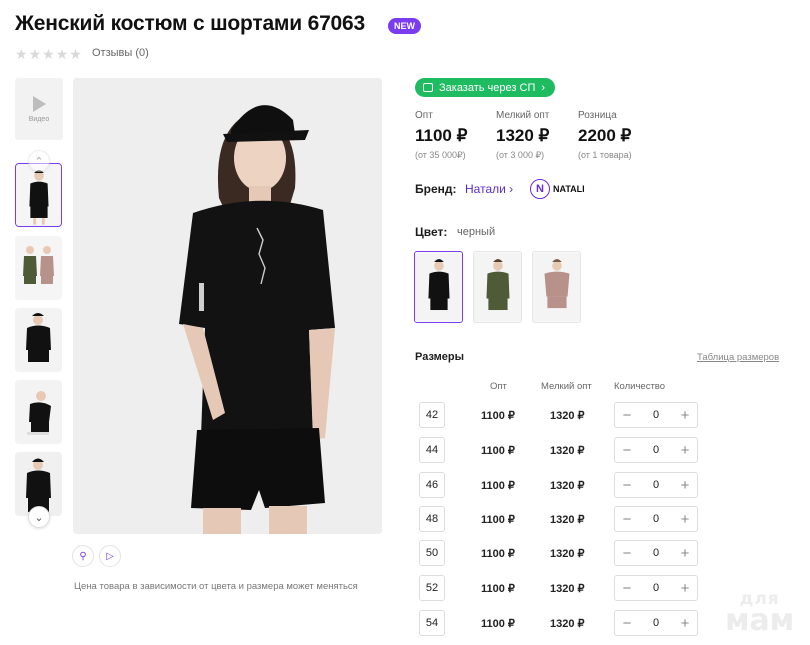 This screenshot has height=645, width=810. Describe the element at coordinates (48, 54) in the screenshot. I see `rating-stars: ★ ★ ★ ★ ★` at that location.